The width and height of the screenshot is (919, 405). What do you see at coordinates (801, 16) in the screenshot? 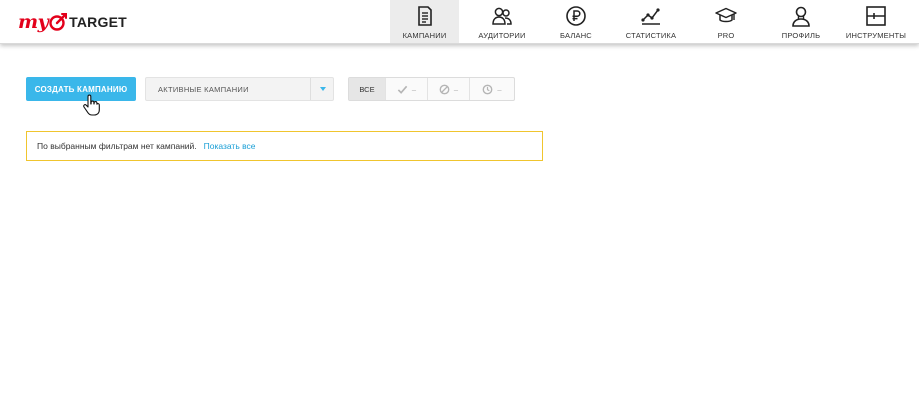
I see `person-icon` at bounding box center [801, 16].